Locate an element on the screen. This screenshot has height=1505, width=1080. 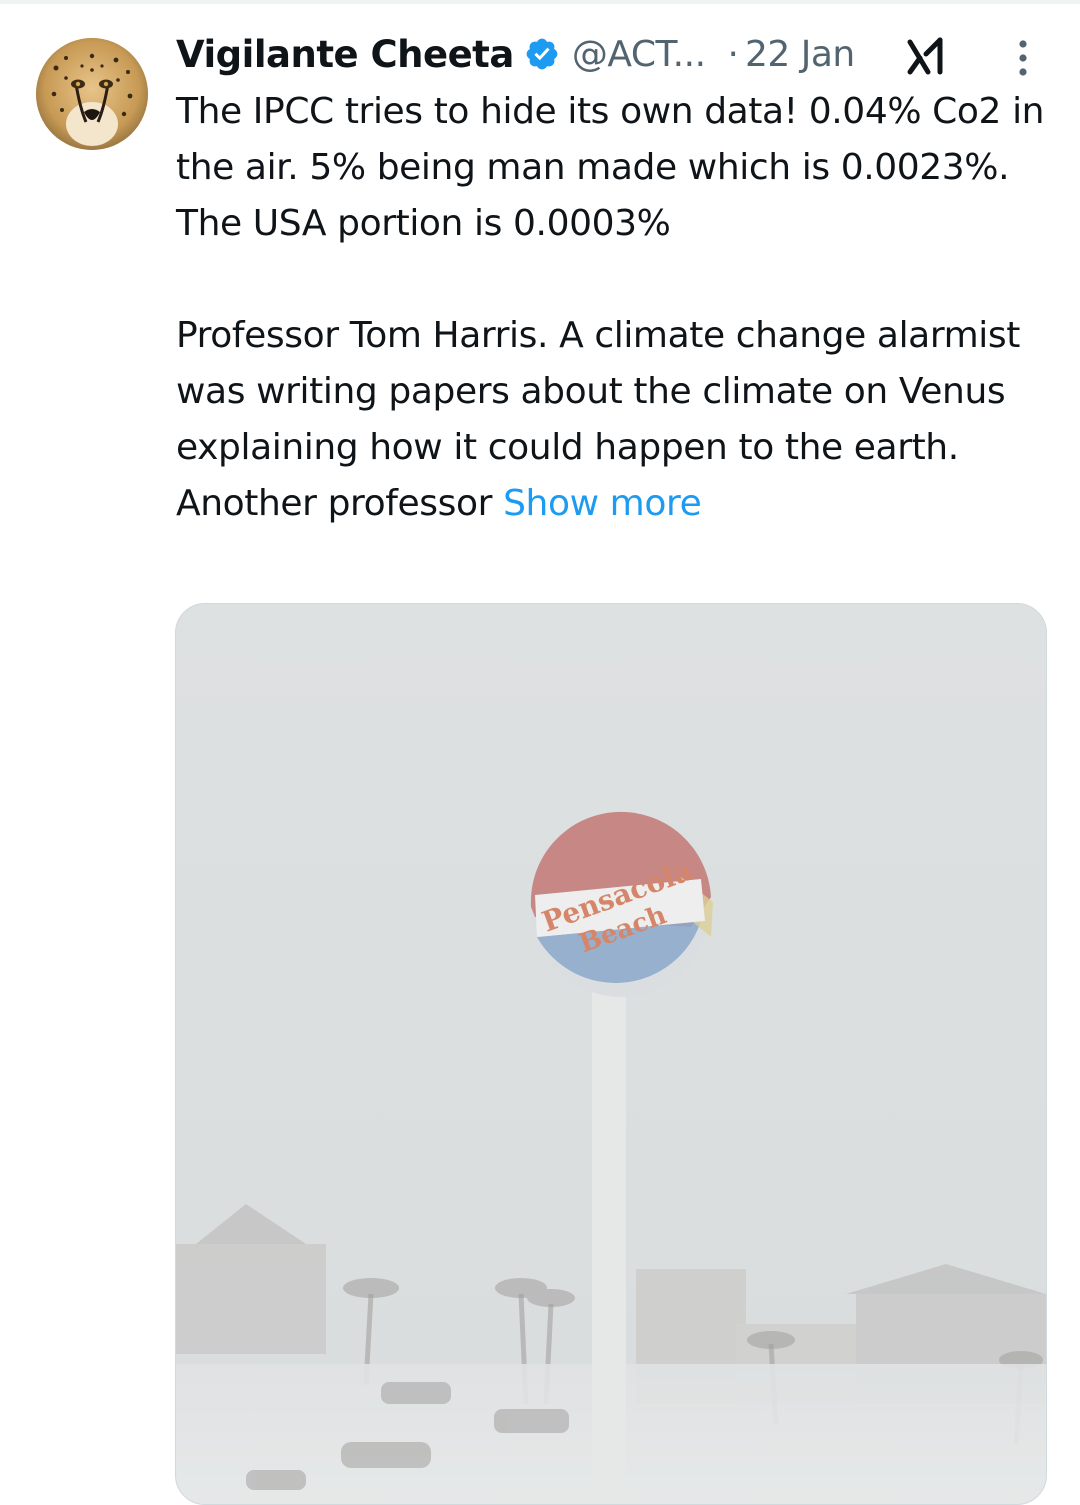
cheetah-avatar-image is located at coordinates (92, 94).